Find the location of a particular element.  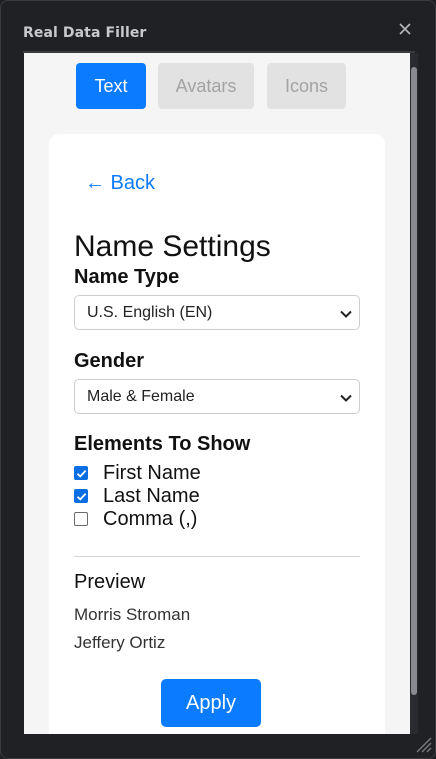

preview-line: Jeffery Ortiz is located at coordinates (120, 642).